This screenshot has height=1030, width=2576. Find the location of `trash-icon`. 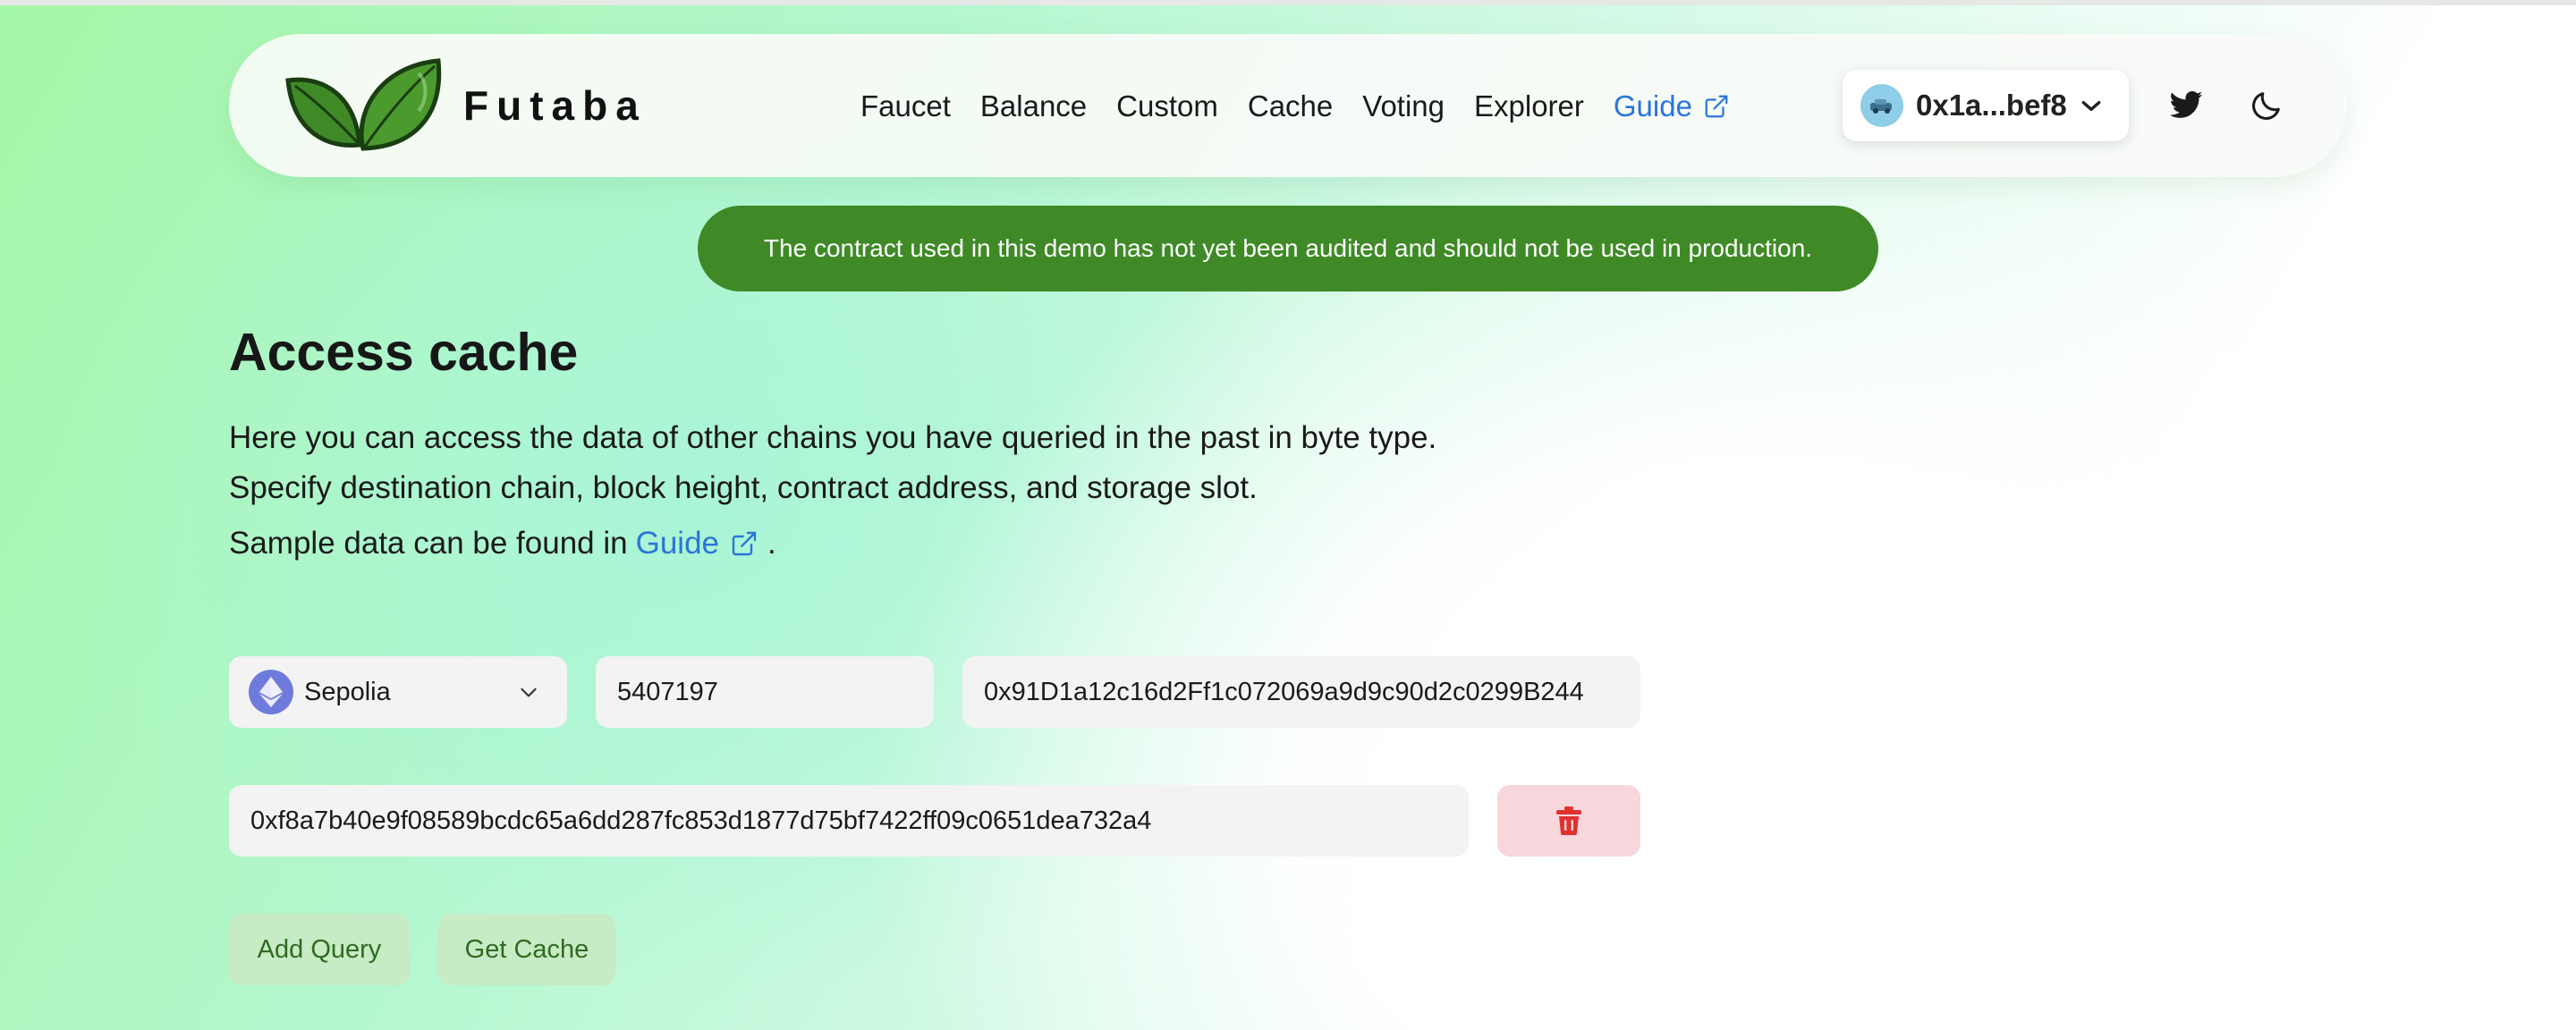

trash-icon is located at coordinates (1568, 820).